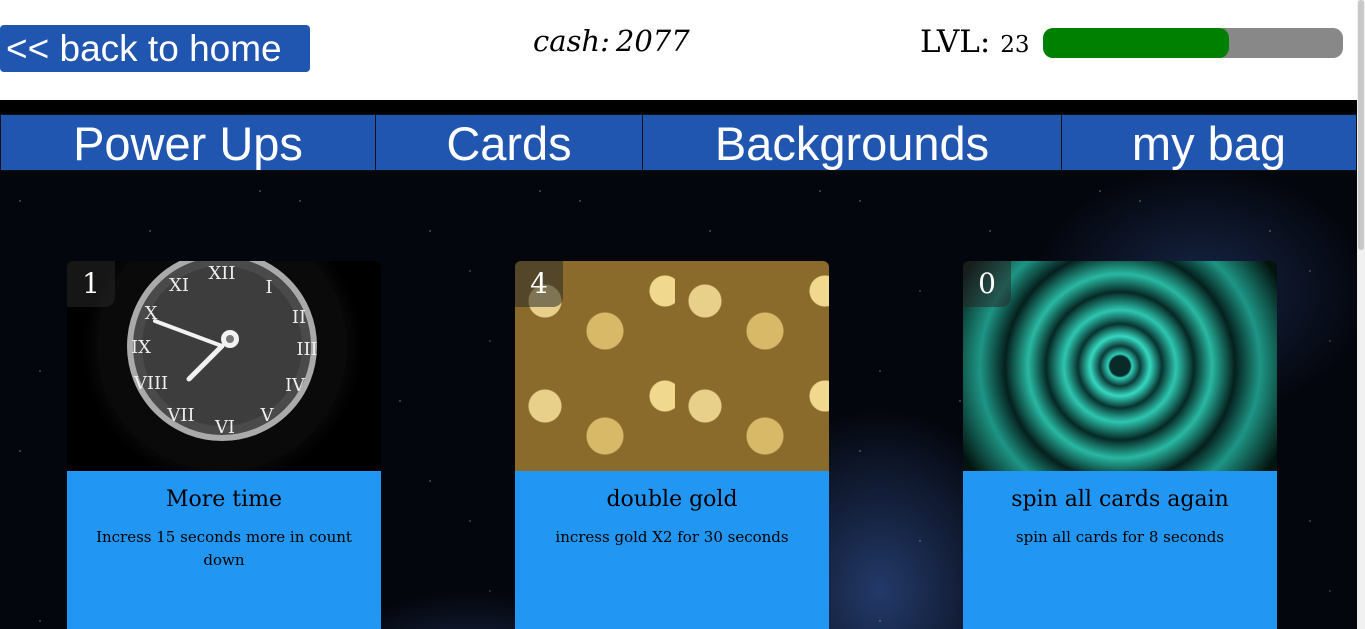 The height and width of the screenshot is (629, 1365). Describe the element at coordinates (955, 42) in the screenshot. I see `level-label: LVL:` at that location.